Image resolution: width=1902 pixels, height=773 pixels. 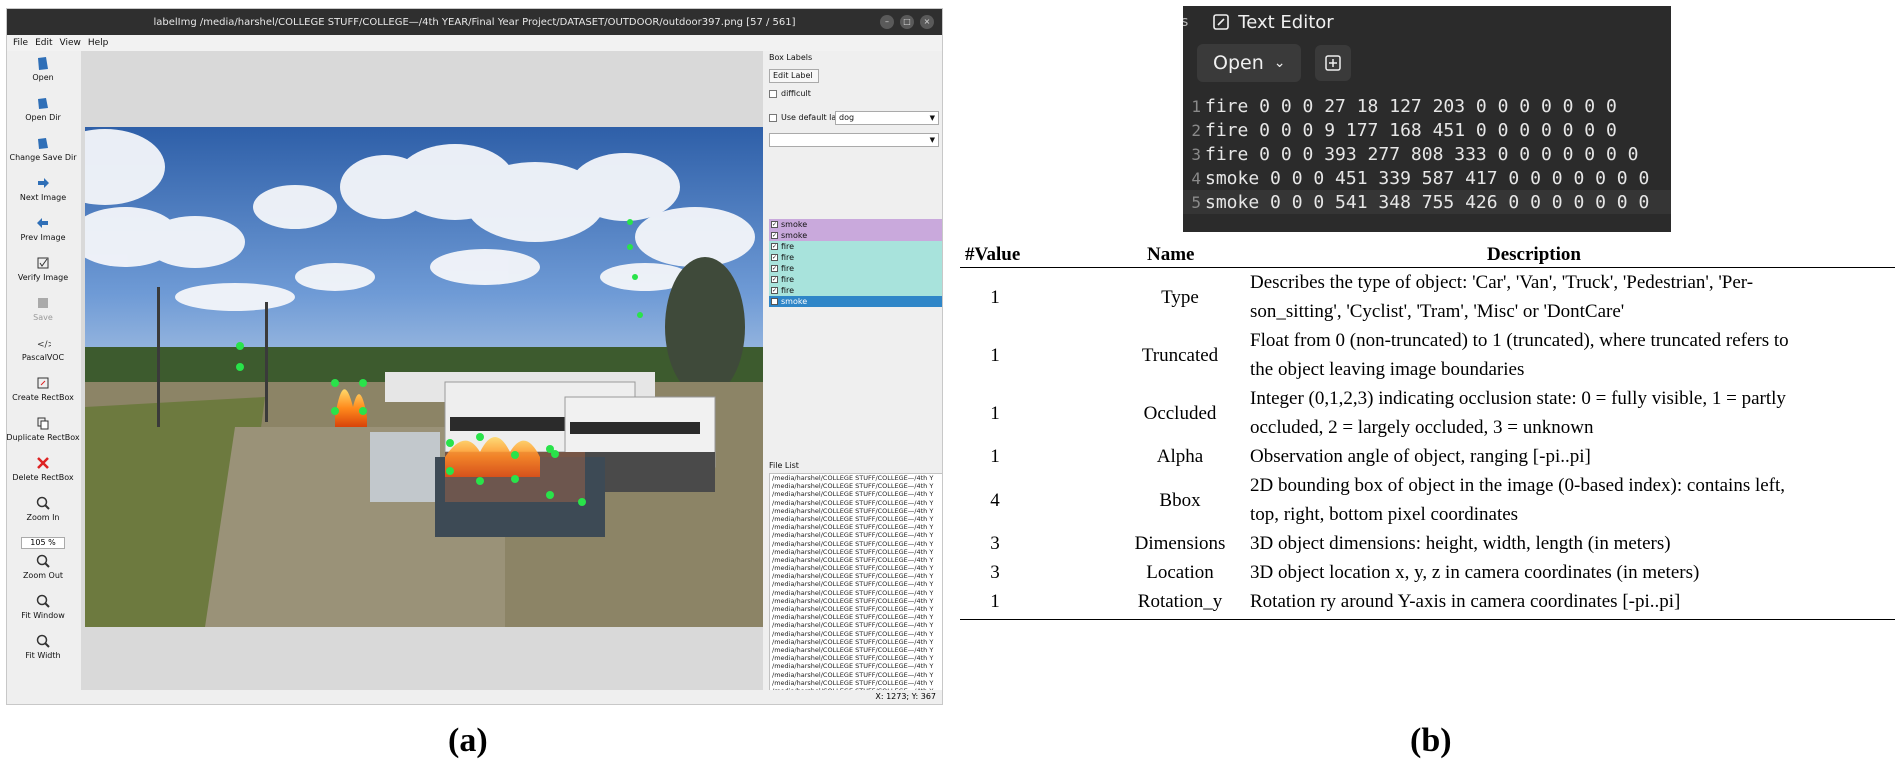 What do you see at coordinates (474, 43) in the screenshot?
I see `menu-bar: File Edit View Help` at bounding box center [474, 43].